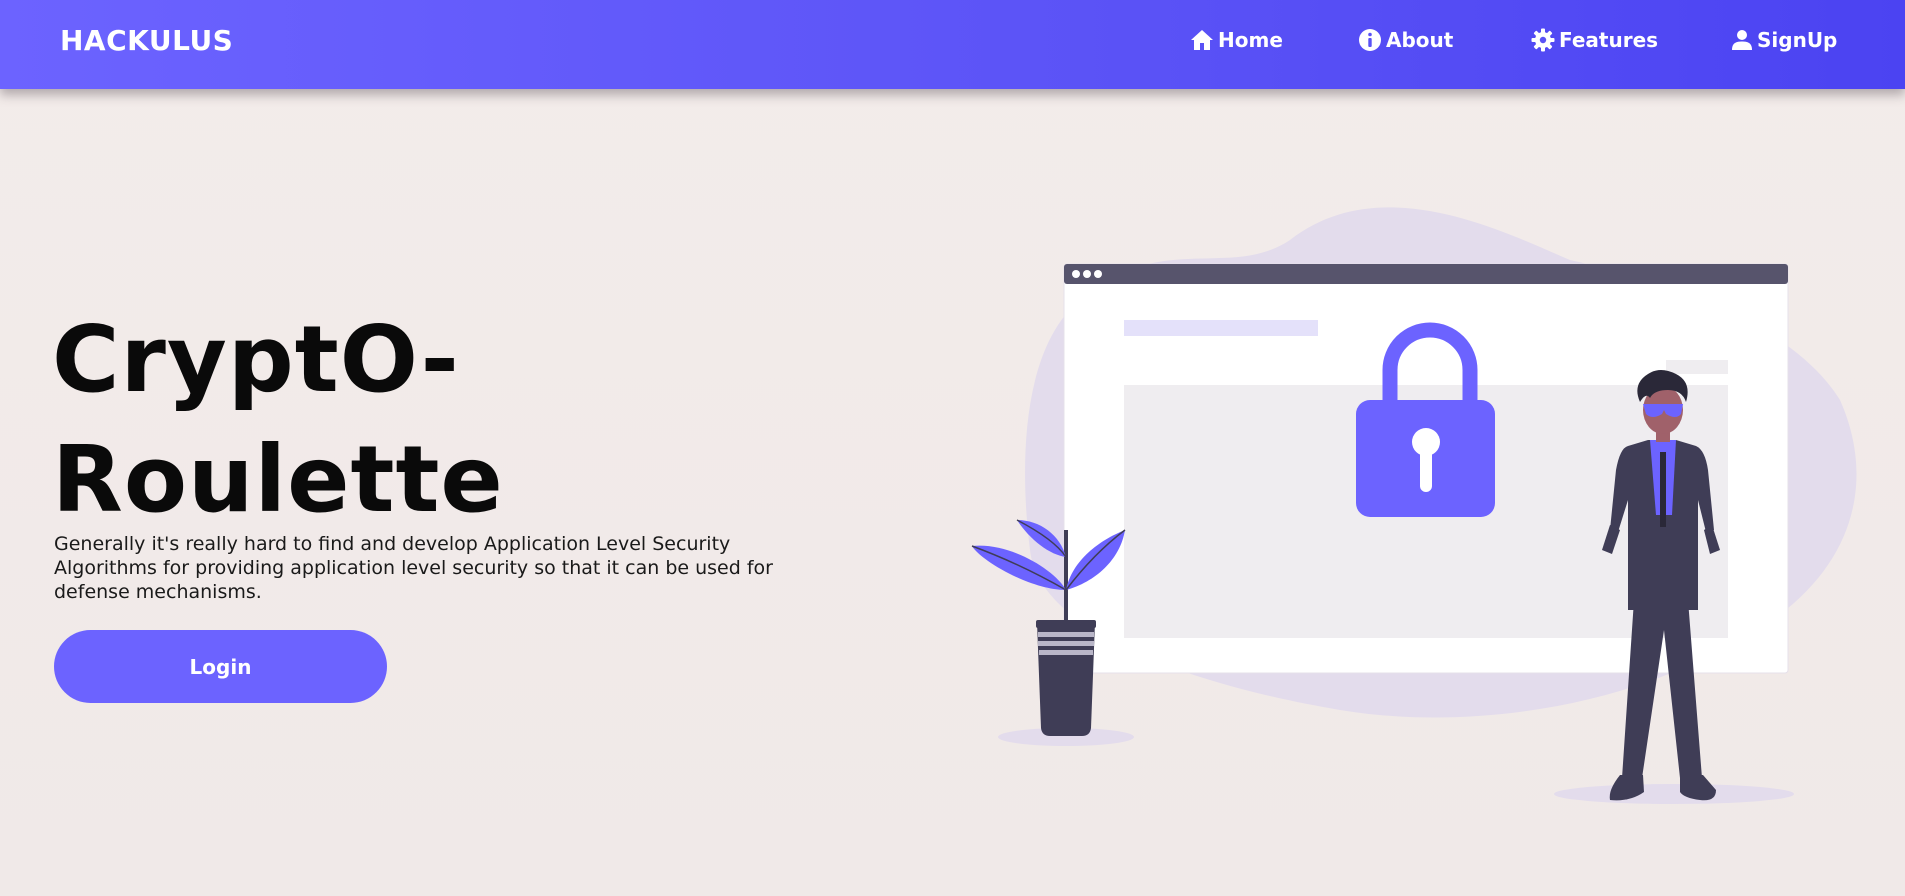 The image size is (1905, 896). I want to click on nav-about-label: About, so click(1420, 40).